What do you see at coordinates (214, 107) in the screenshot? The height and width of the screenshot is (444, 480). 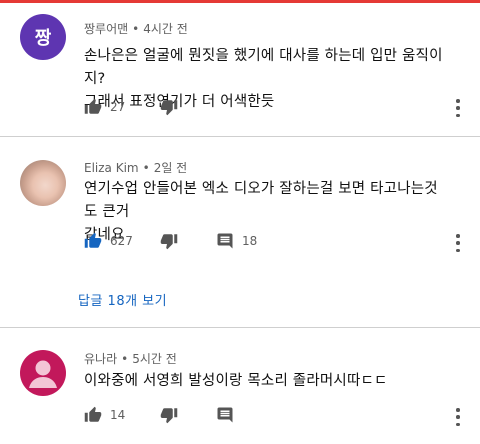 I see `comment-actions: 27` at bounding box center [214, 107].